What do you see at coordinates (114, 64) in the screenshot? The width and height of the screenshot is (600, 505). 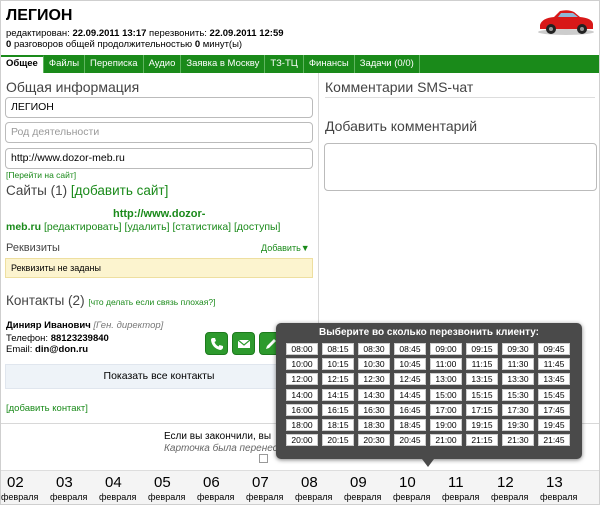 I see `tab-correspondence: Переписка` at bounding box center [114, 64].